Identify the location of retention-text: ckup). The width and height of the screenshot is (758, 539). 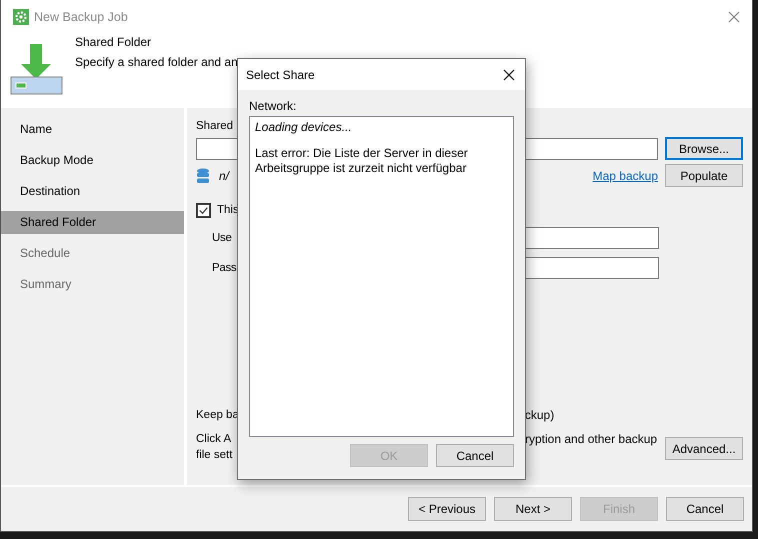
(539, 415).